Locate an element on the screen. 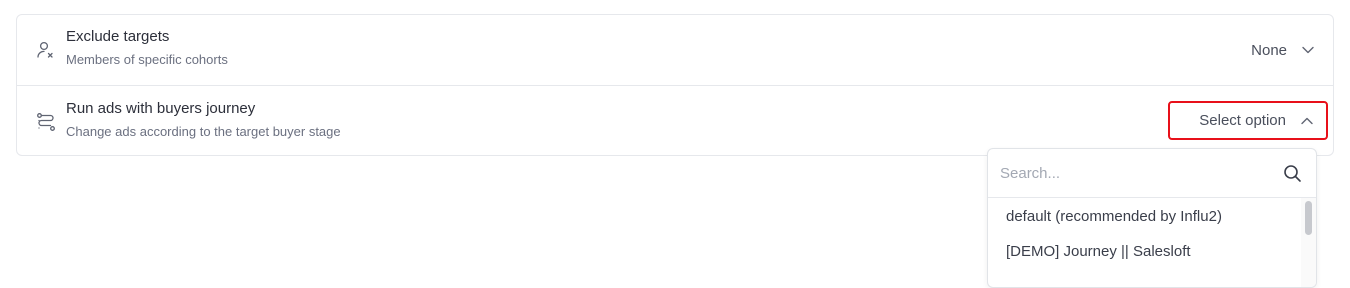  buyers-journey-select: Select option is located at coordinates (1248, 120).